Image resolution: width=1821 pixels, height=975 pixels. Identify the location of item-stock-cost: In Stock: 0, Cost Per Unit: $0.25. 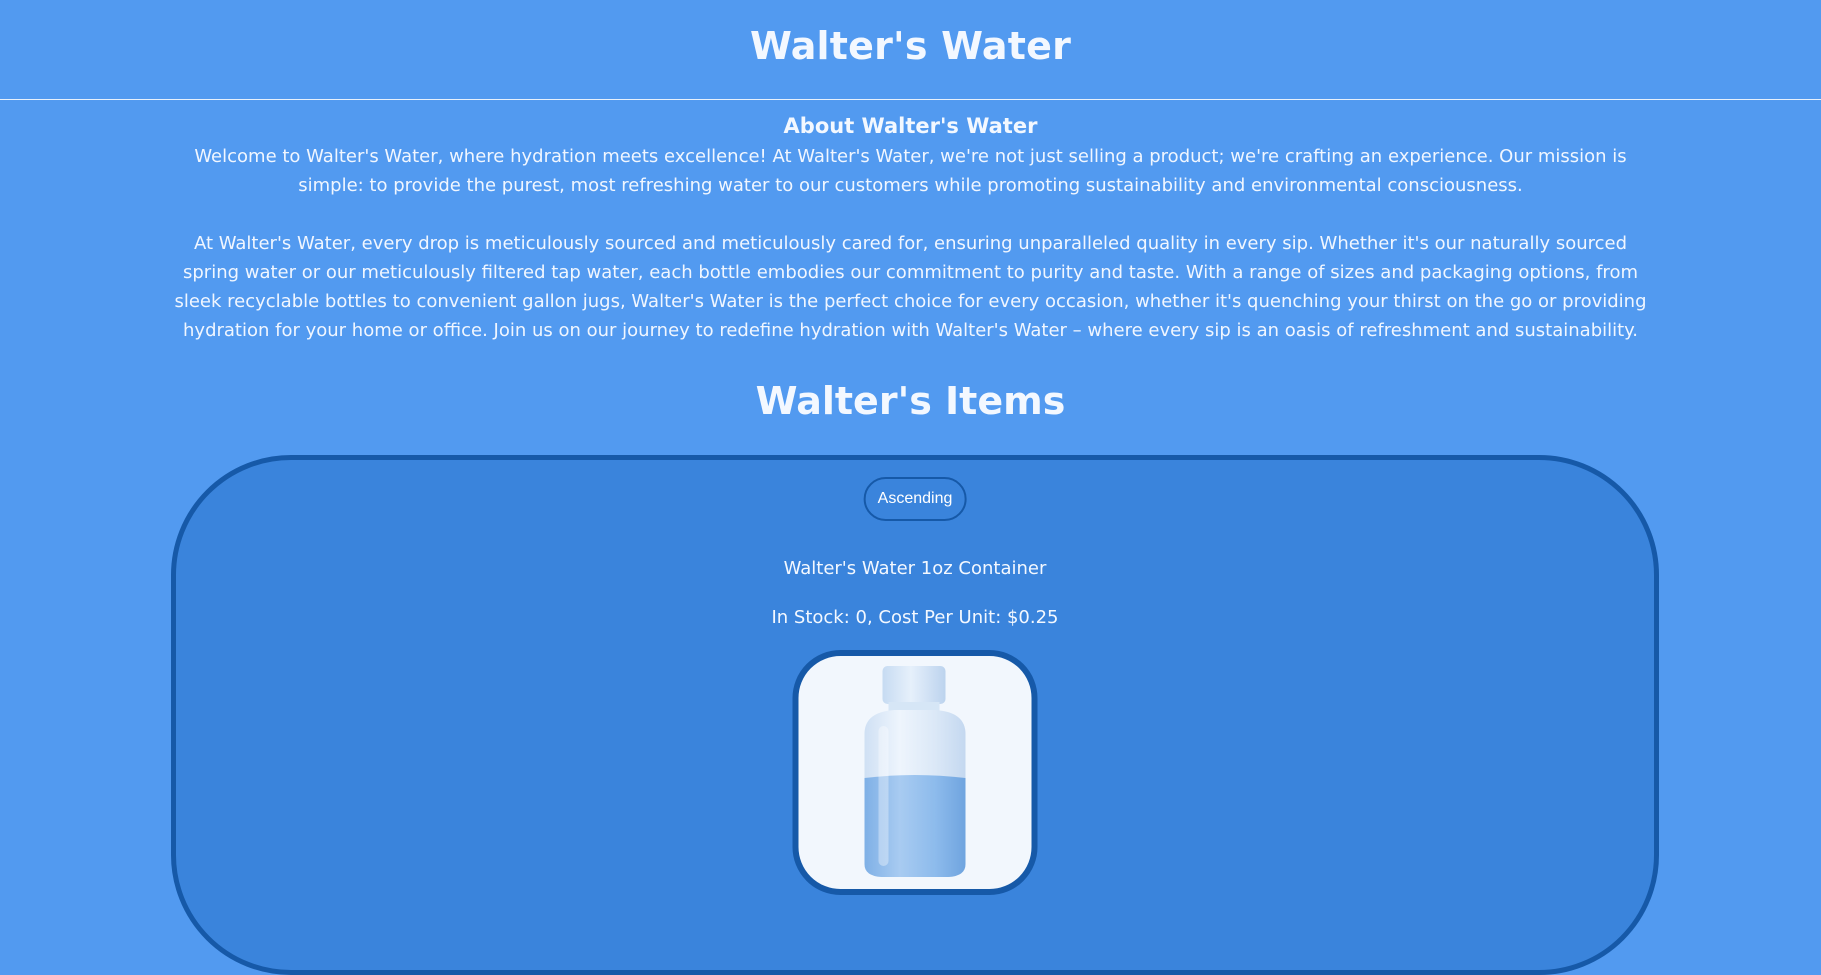
(915, 617).